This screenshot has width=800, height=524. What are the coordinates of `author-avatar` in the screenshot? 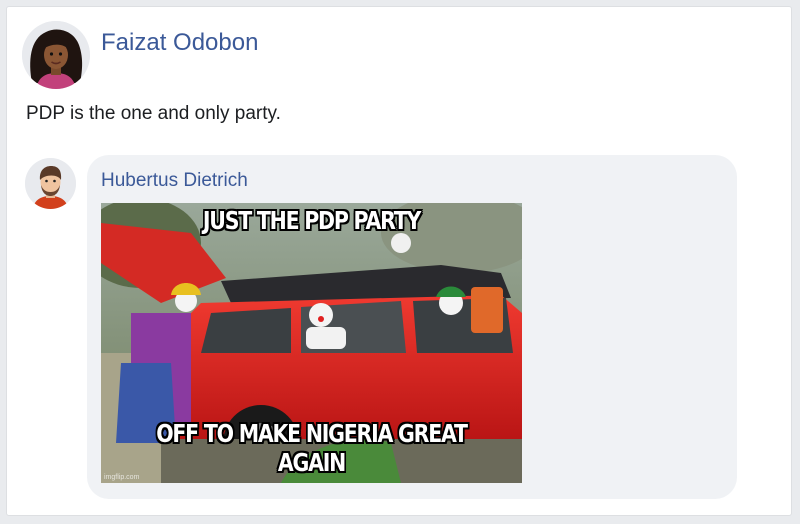 It's located at (56, 55).